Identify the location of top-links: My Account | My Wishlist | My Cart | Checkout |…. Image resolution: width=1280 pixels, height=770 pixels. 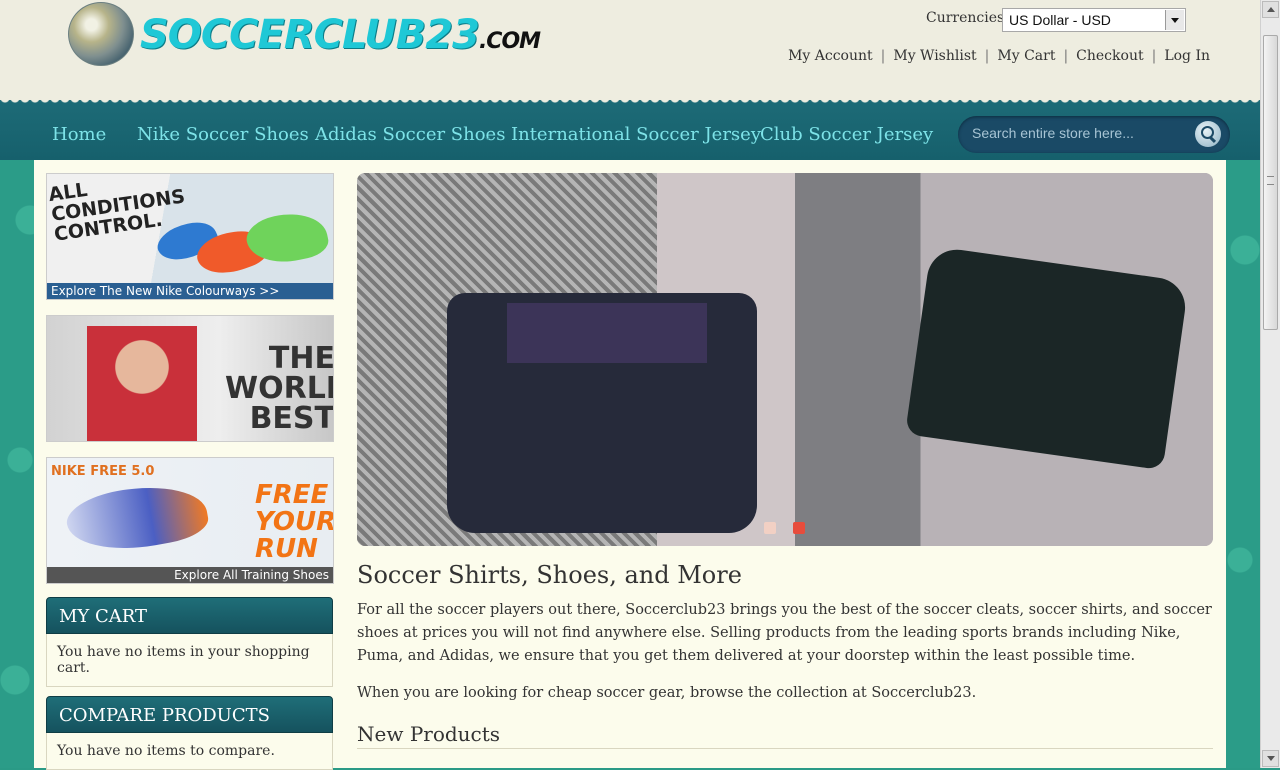
(999, 56).